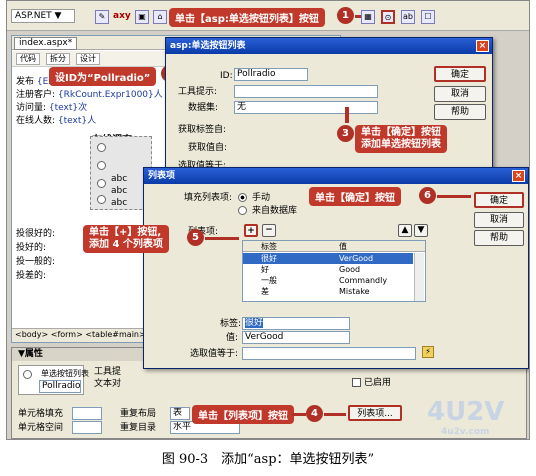  Describe the element at coordinates (58, 59) in the screenshot. I see `split-view-button: 拆分` at that location.